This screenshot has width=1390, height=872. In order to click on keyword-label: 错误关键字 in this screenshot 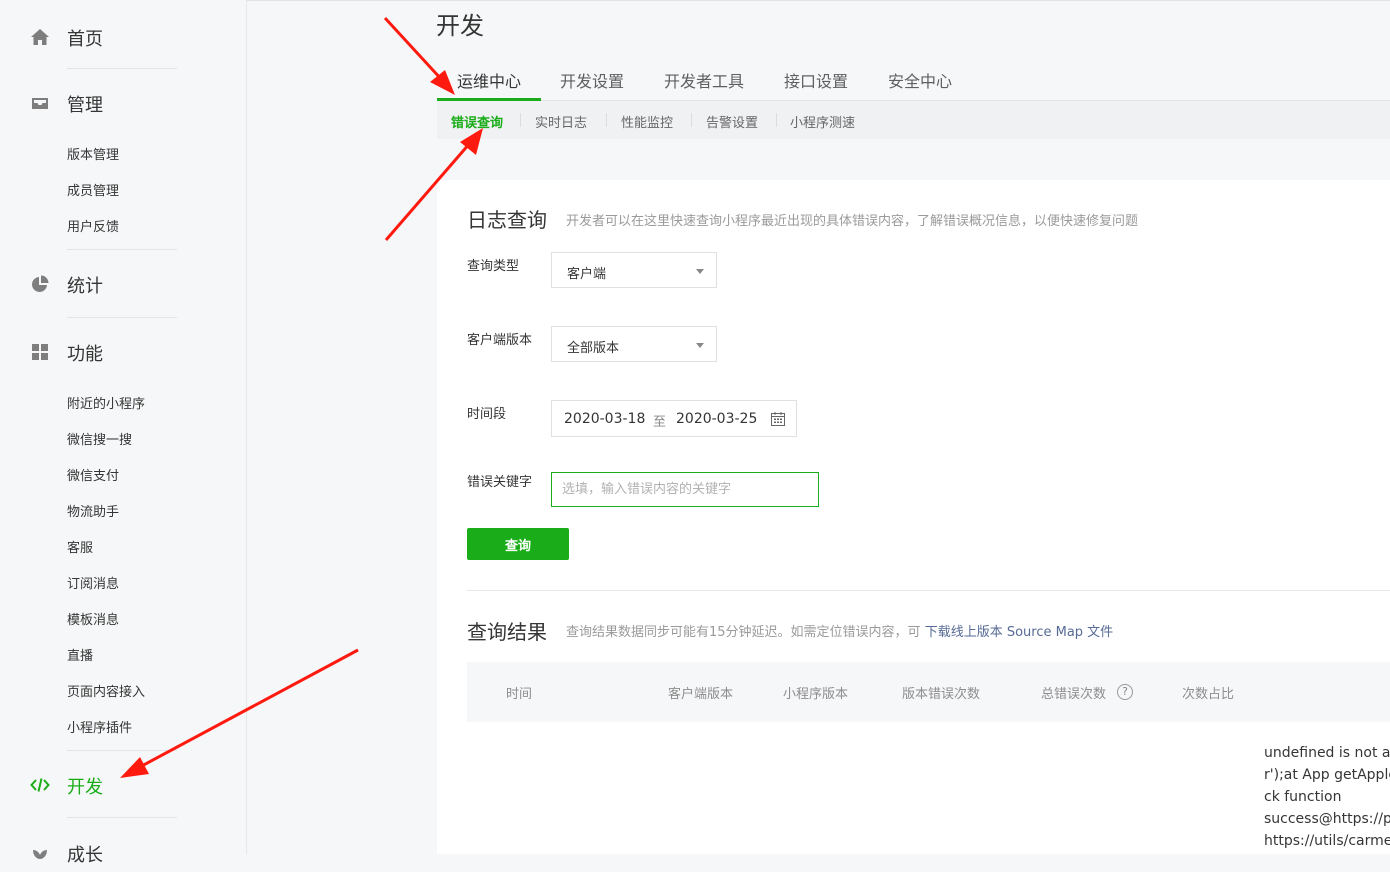, I will do `click(500, 482)`.